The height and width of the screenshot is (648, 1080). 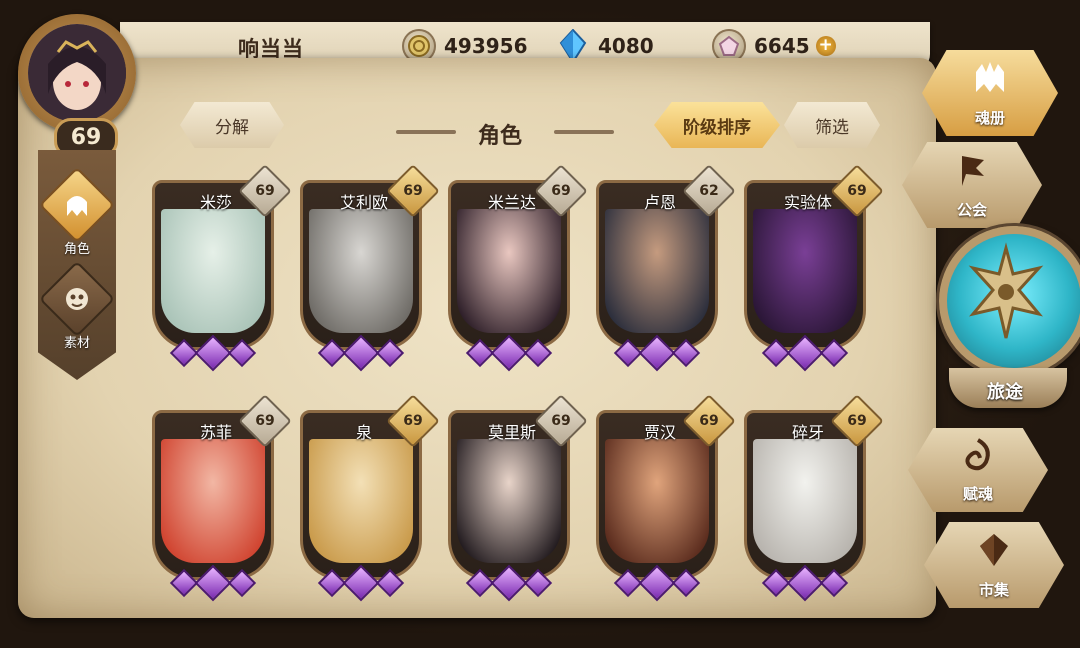 I want to click on nav-label: 赋魂, so click(x=977, y=494).